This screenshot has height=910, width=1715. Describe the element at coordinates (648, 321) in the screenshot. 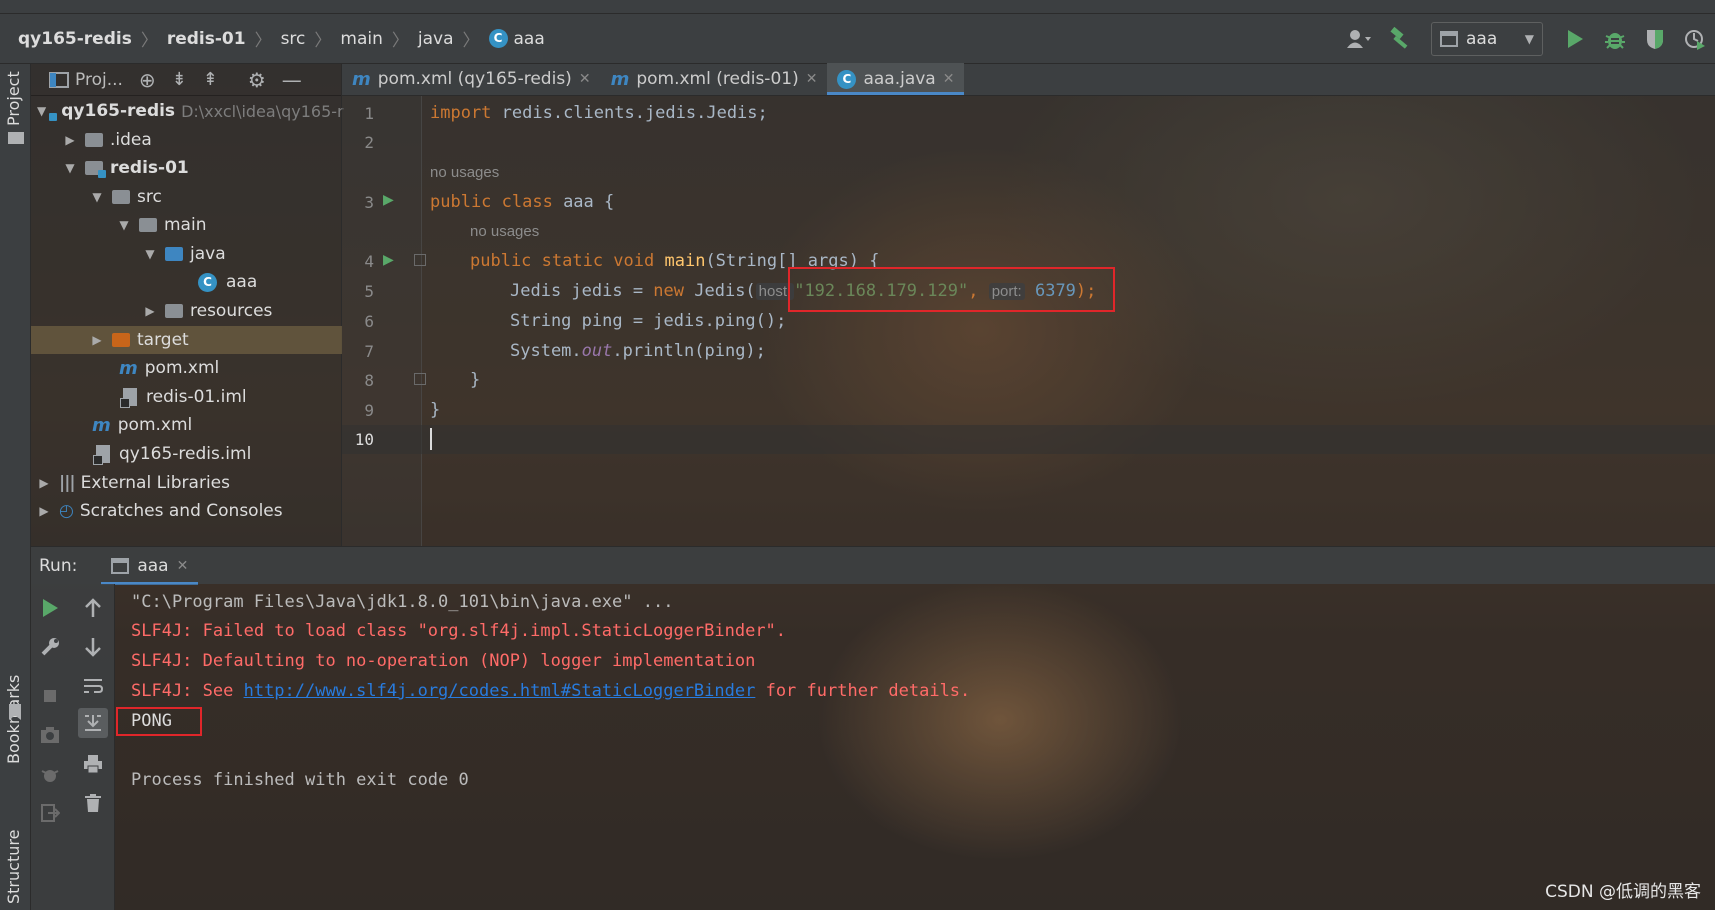

I see `code-line-6: String ping = jedis.ping();` at that location.